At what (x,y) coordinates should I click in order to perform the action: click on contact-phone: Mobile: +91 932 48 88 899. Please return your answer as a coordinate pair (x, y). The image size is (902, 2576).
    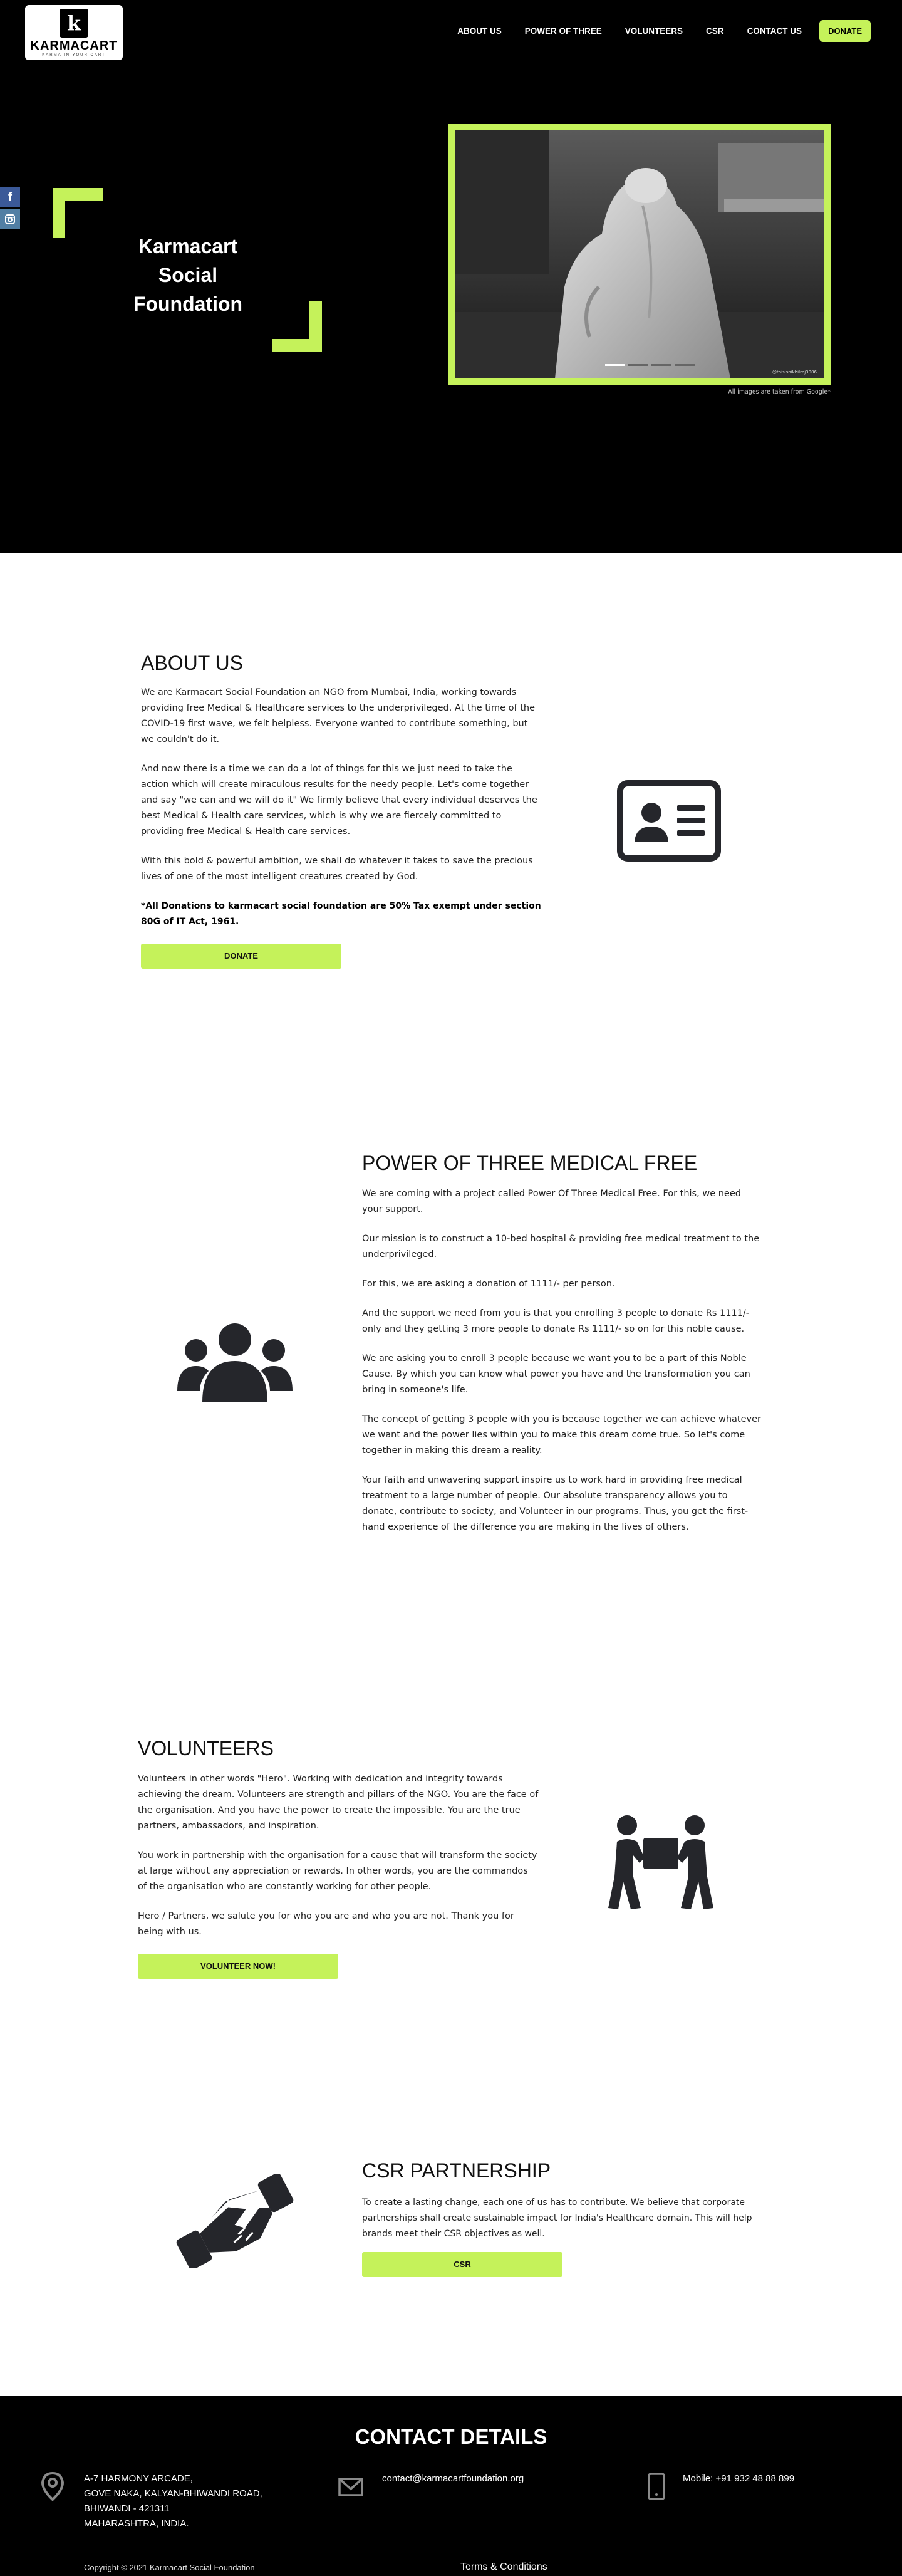
    Looking at the image, I should click on (719, 2486).